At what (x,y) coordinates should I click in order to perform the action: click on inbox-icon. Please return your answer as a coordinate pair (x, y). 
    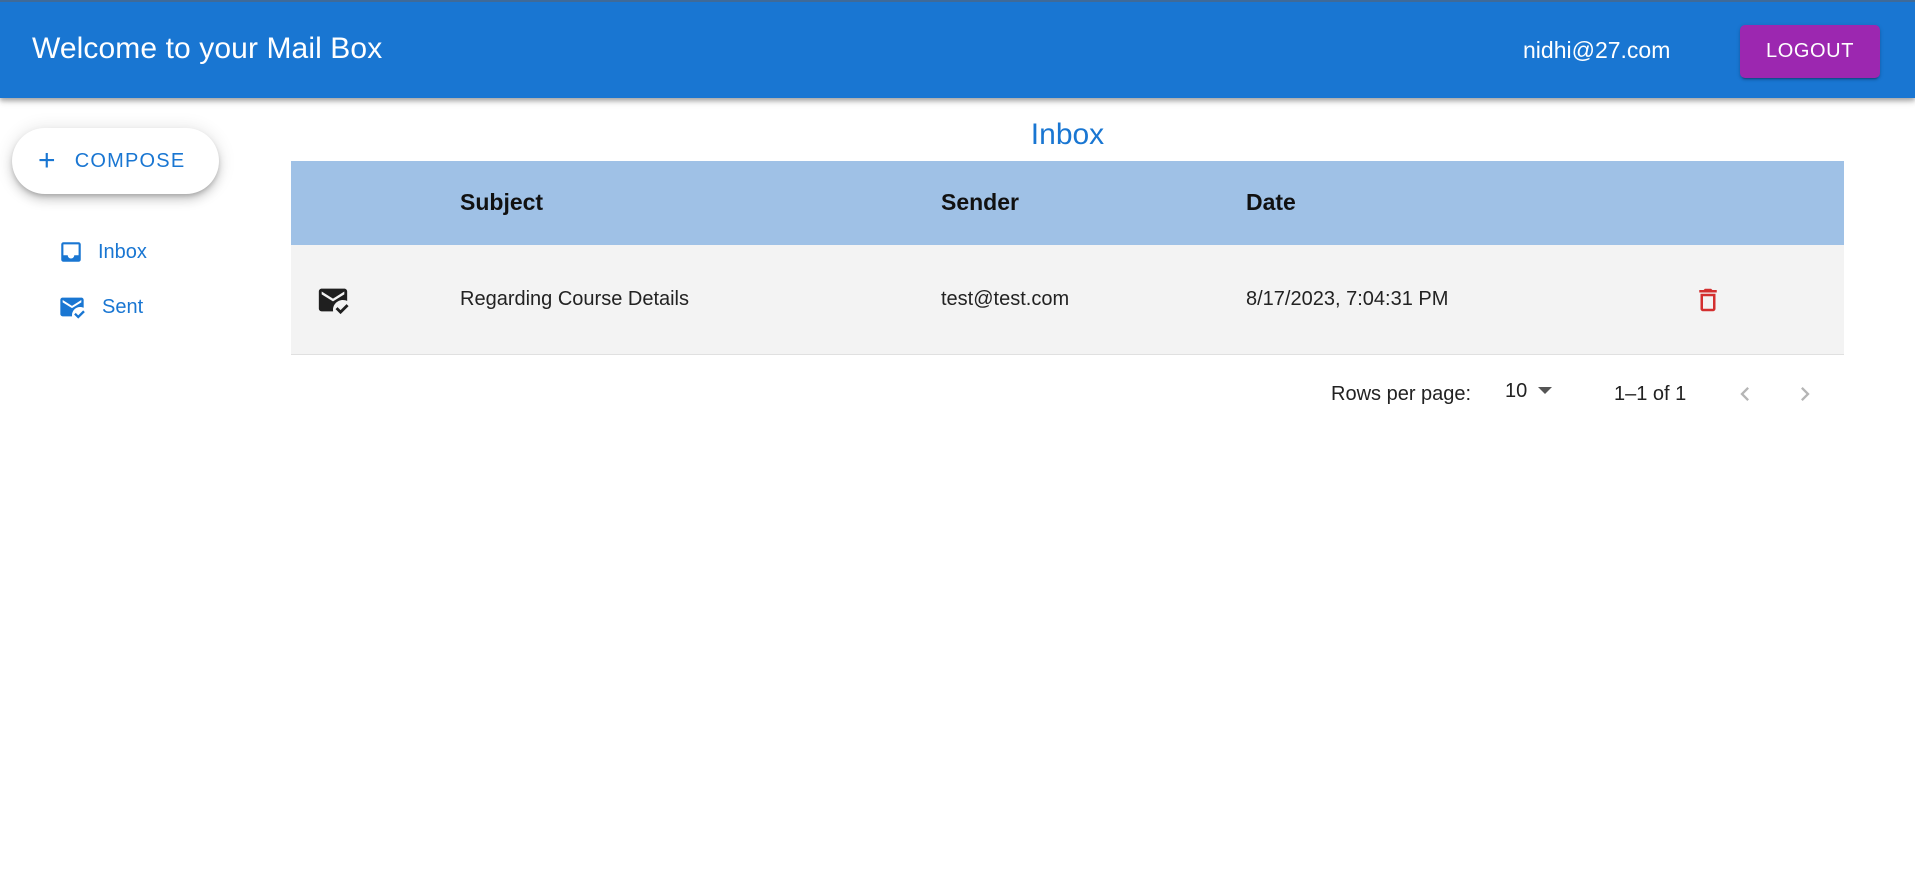
    Looking at the image, I should click on (71, 252).